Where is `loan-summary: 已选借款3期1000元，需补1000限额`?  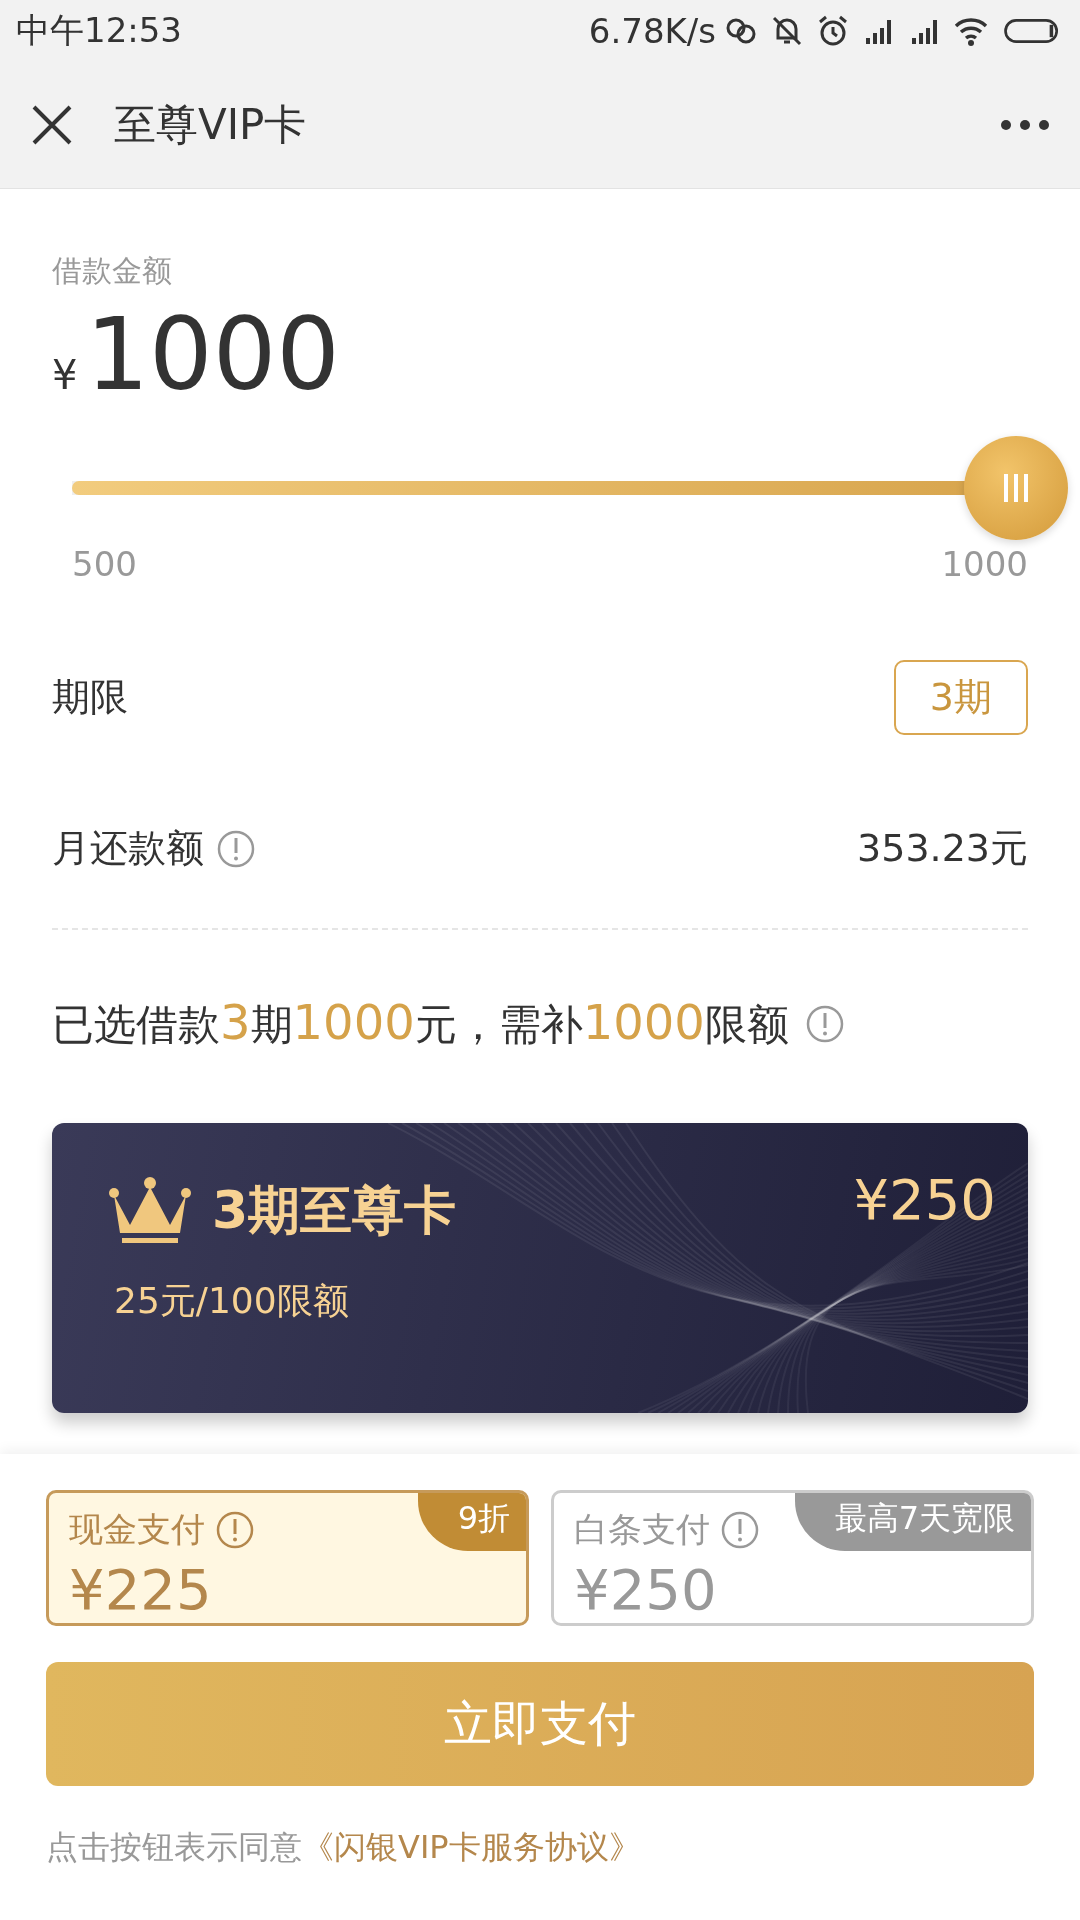
loan-summary: 已选借款3期1000元，需补1000限额 is located at coordinates (420, 1023).